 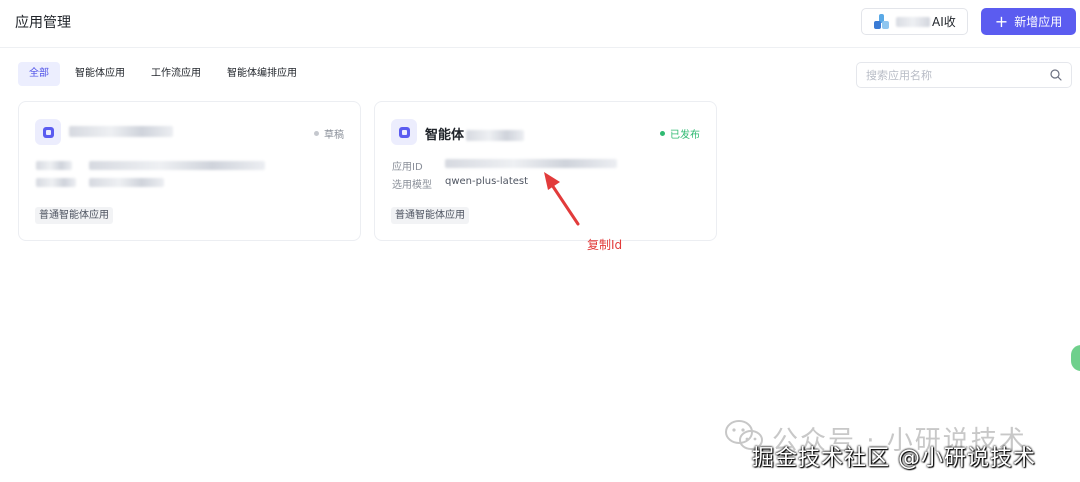 What do you see at coordinates (407, 167) in the screenshot?
I see `app-id-label: 应用ID` at bounding box center [407, 167].